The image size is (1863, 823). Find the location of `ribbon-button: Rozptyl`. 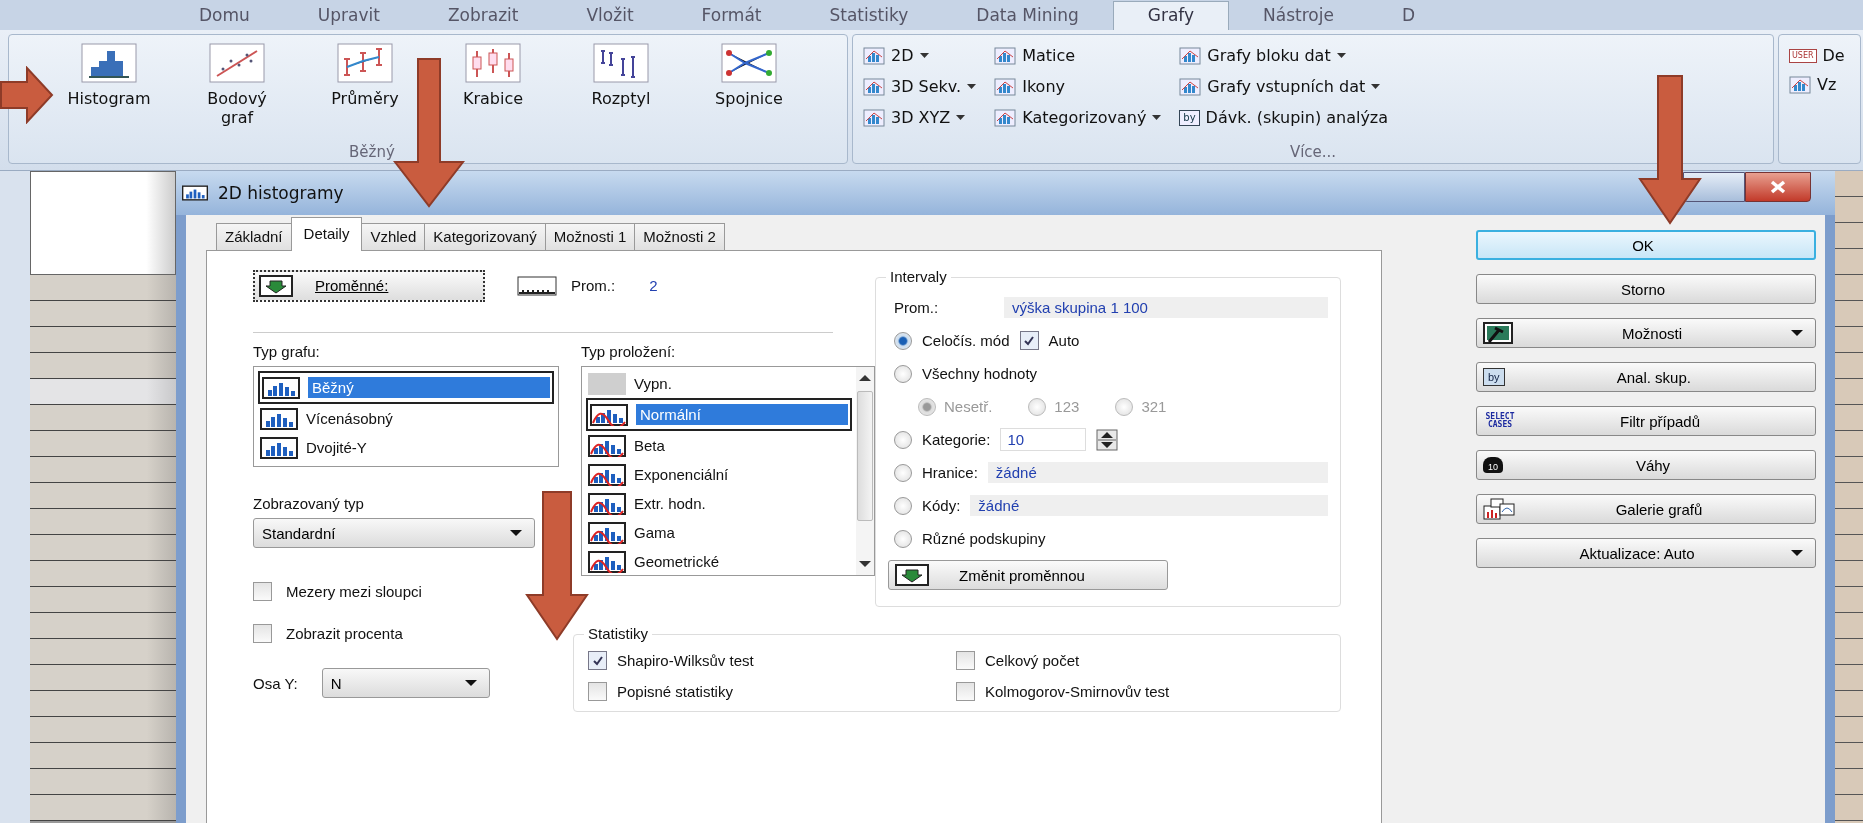

ribbon-button: Rozptyl is located at coordinates (621, 75).